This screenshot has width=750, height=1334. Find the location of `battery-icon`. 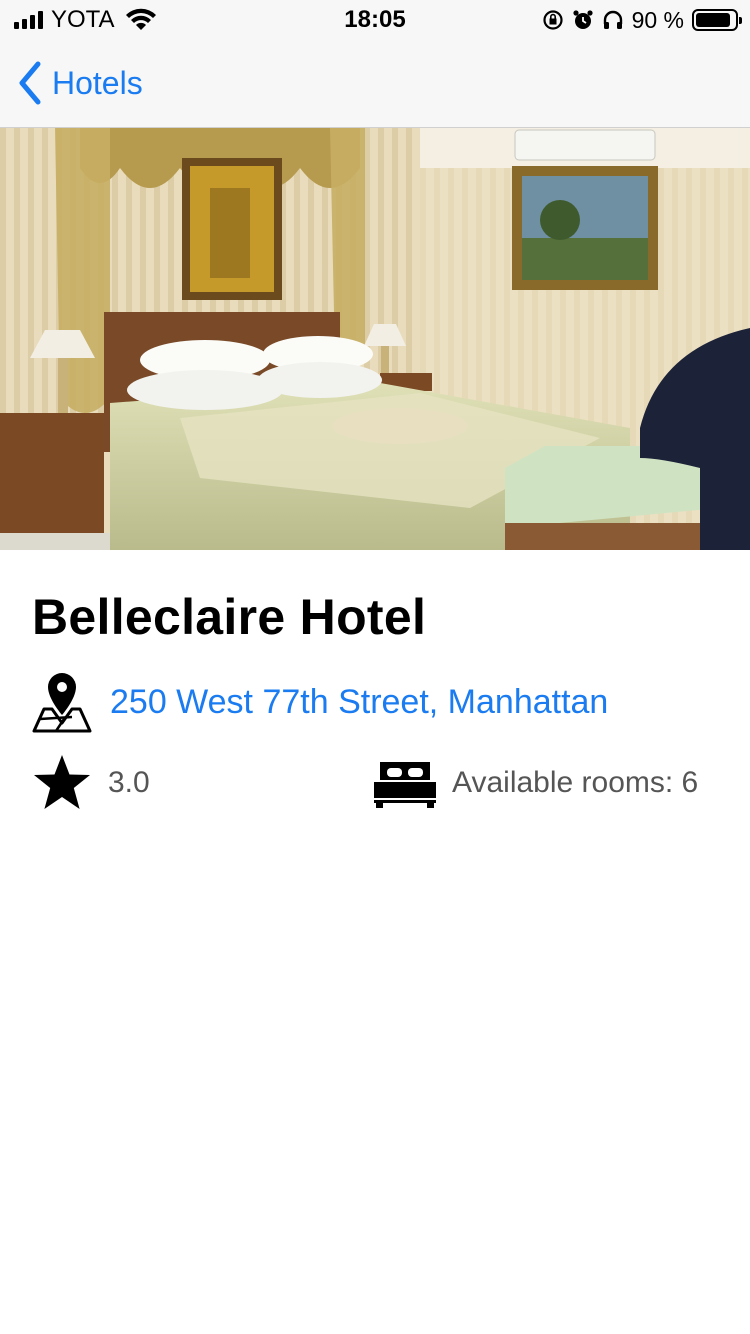

battery-icon is located at coordinates (717, 20).